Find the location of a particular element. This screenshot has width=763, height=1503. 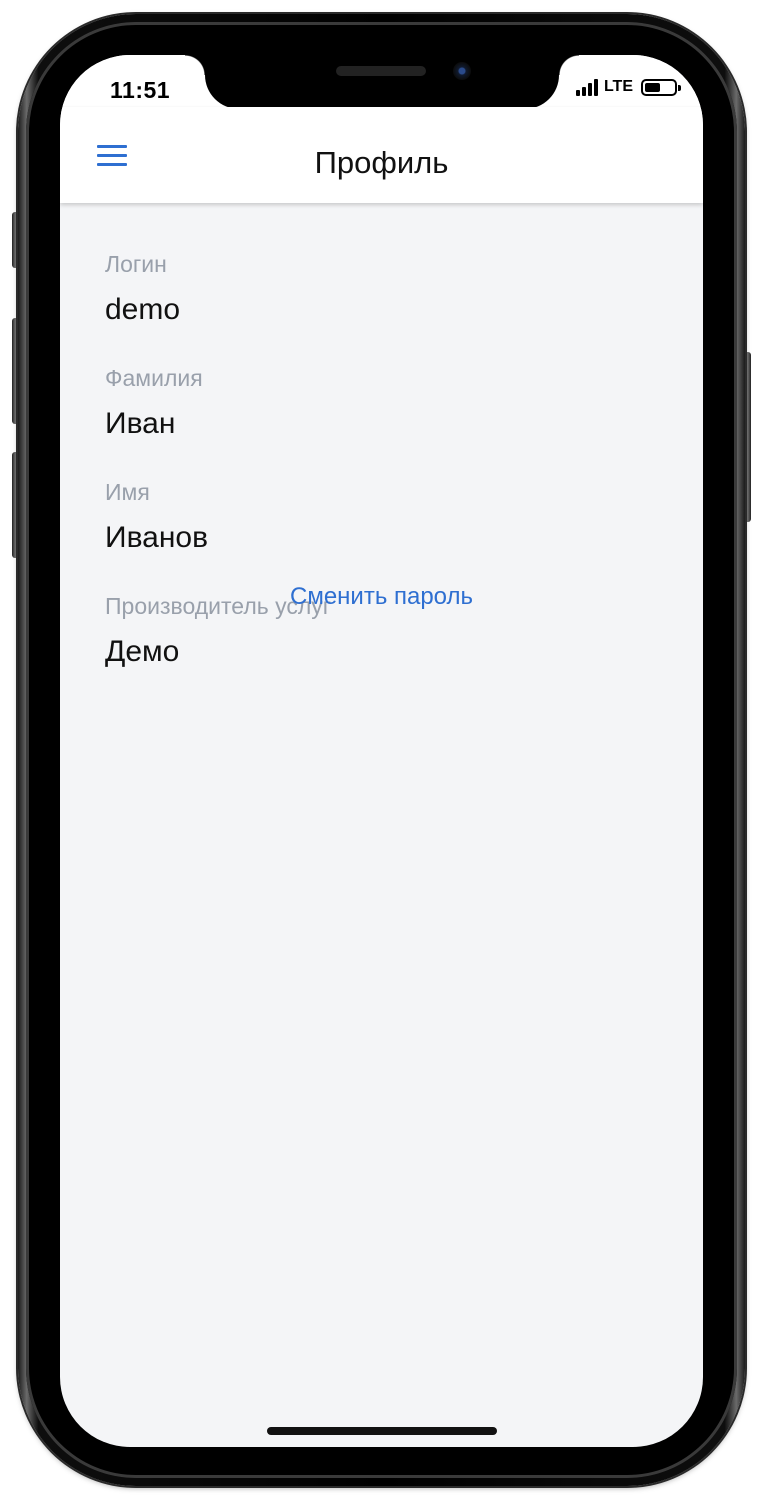

profile-field-first-name: Имя Иванов is located at coordinates (385, 492).